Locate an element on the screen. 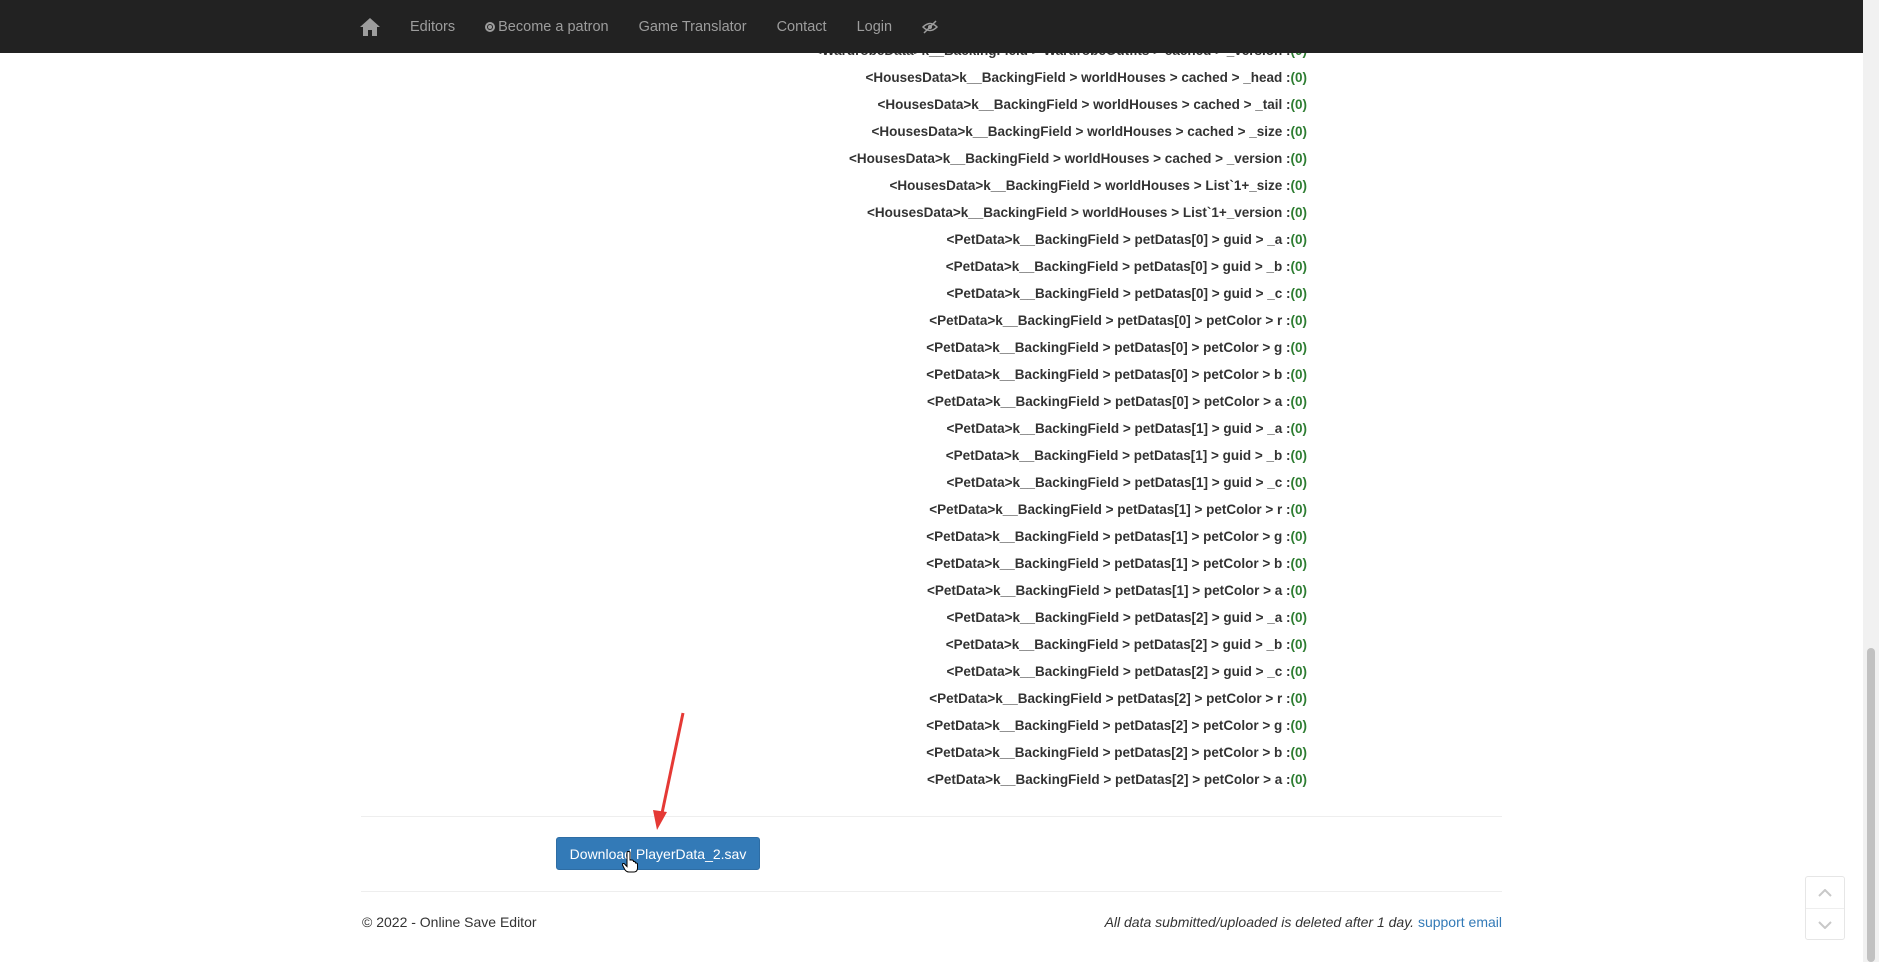  nav-contact: Contact is located at coordinates (802, 27).